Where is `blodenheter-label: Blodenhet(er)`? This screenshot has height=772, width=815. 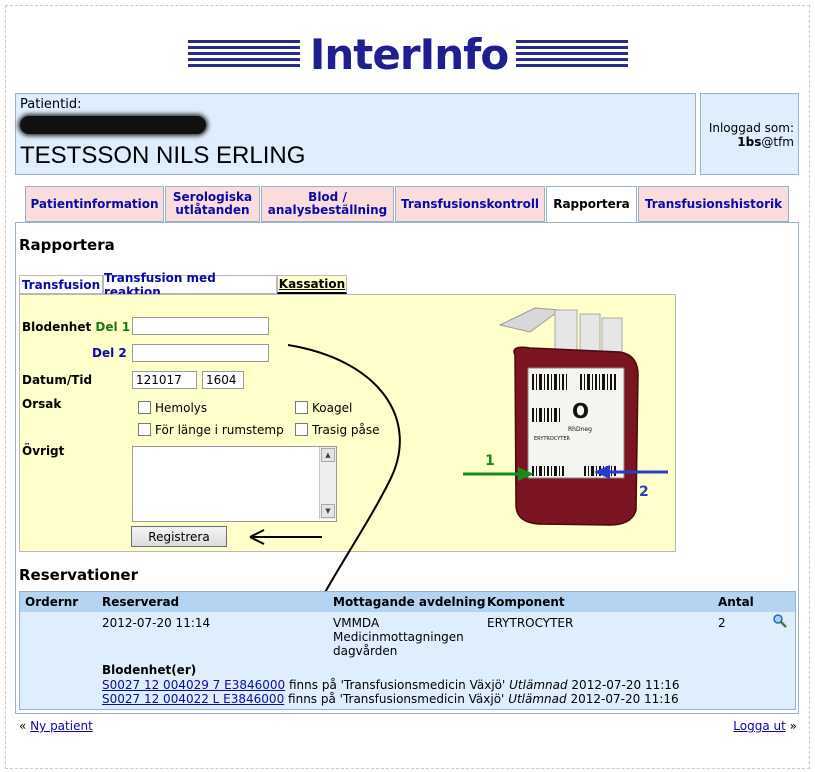 blodenheter-label: Blodenhet(er) is located at coordinates (149, 670).